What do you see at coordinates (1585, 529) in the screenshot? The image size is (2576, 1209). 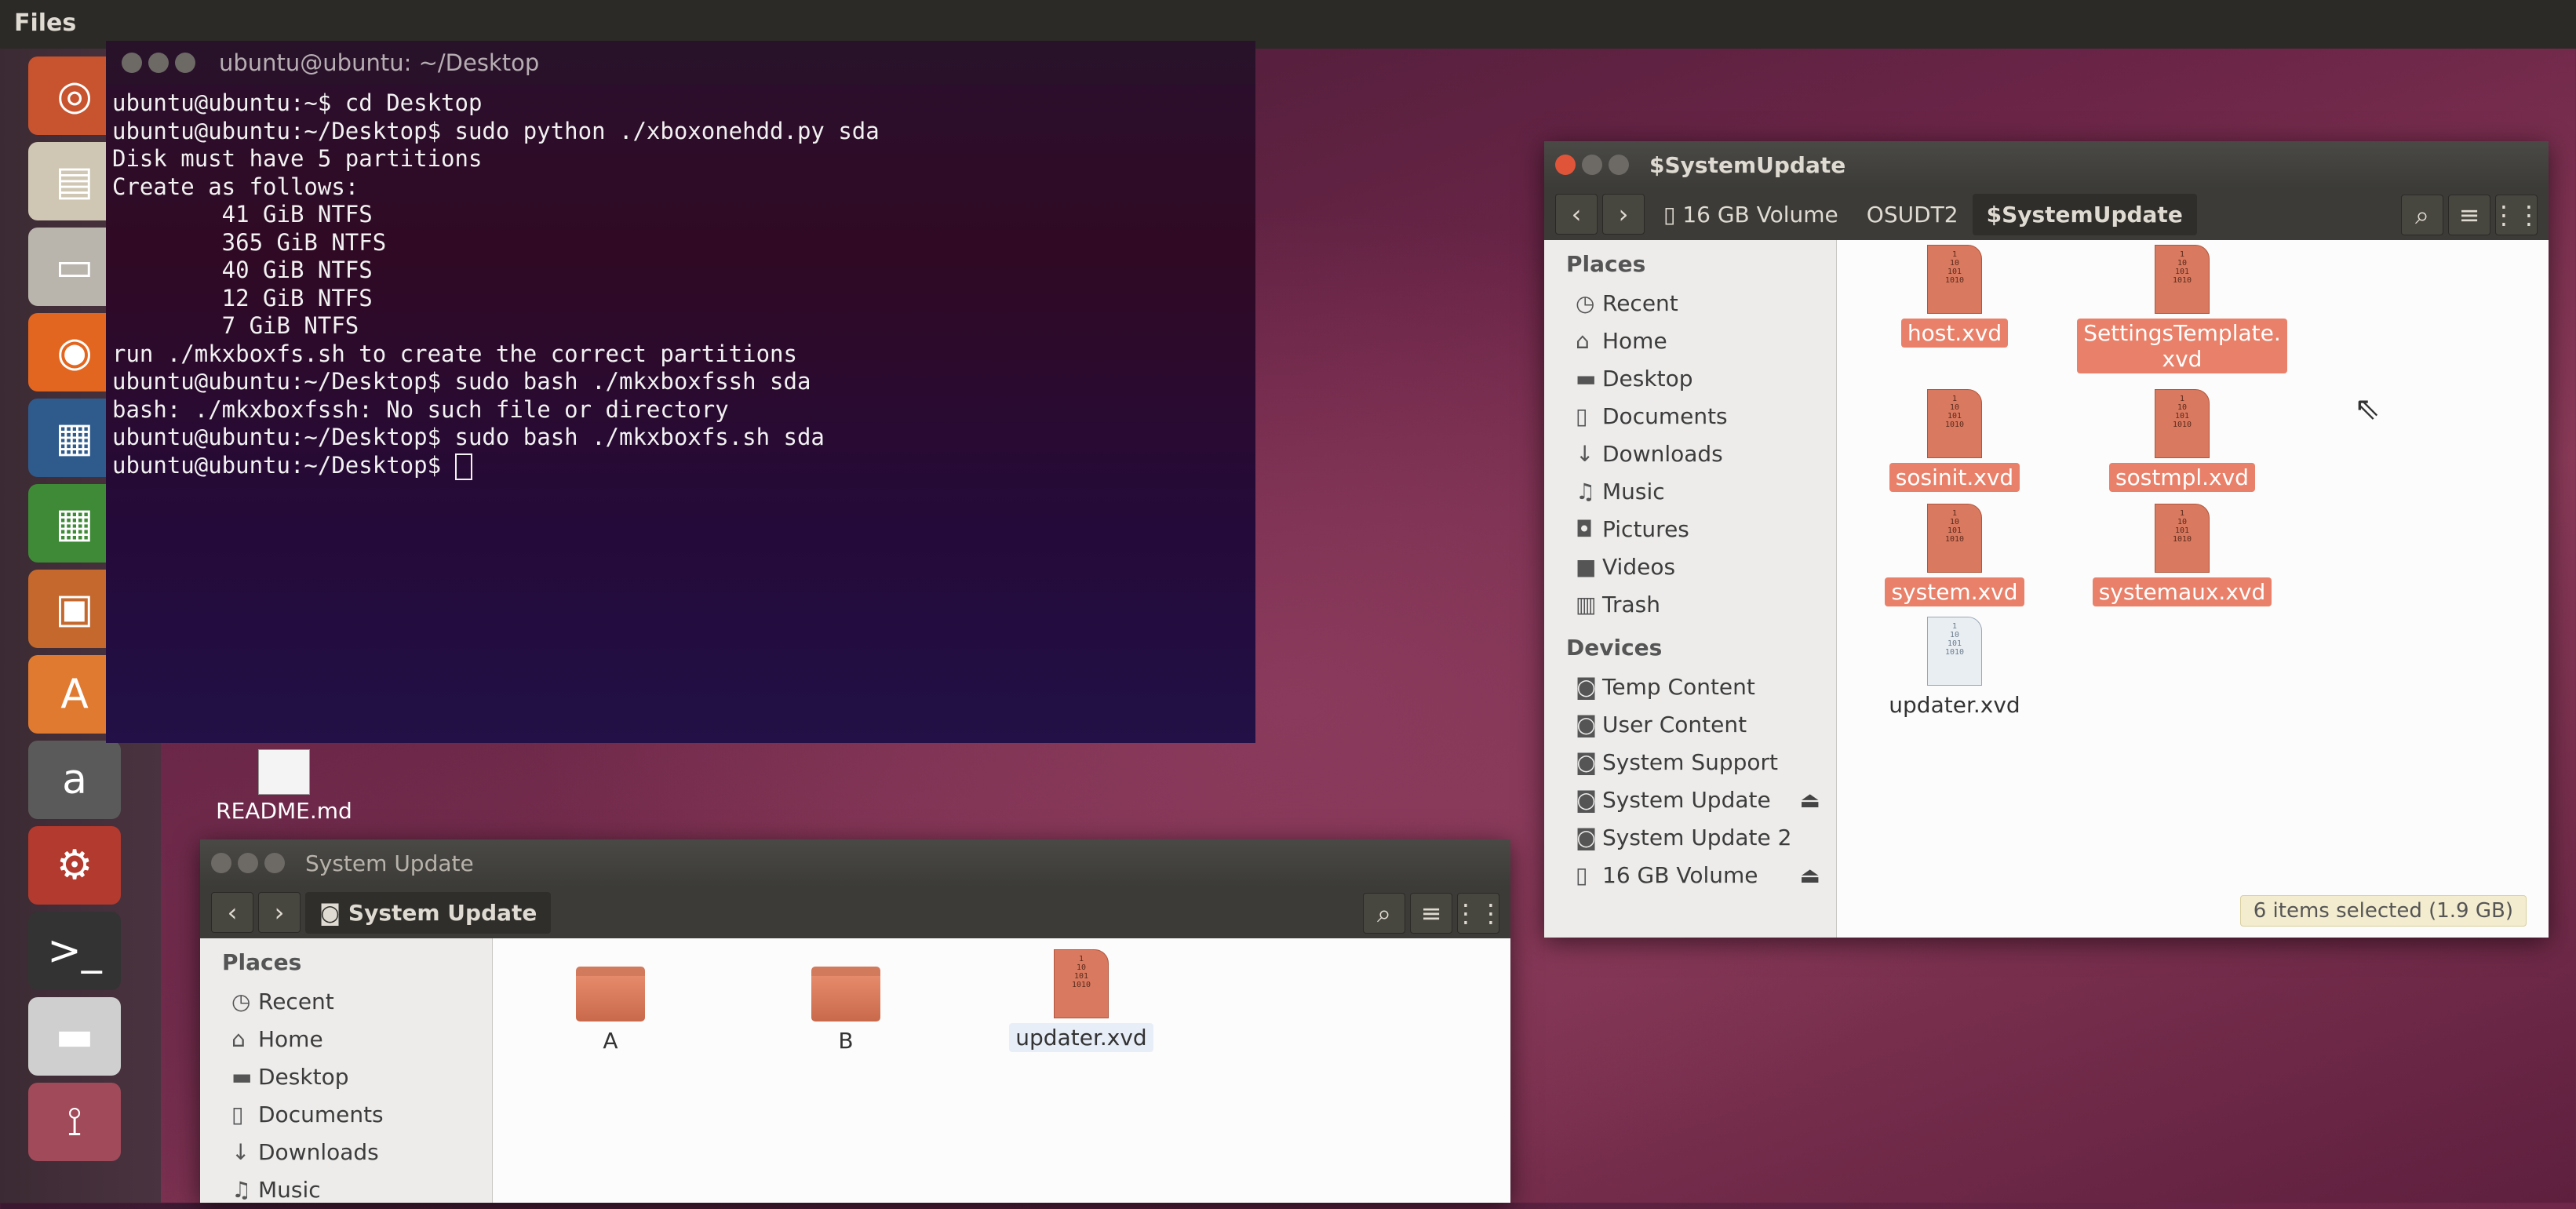 I see `camera-icon: ◘` at bounding box center [1585, 529].